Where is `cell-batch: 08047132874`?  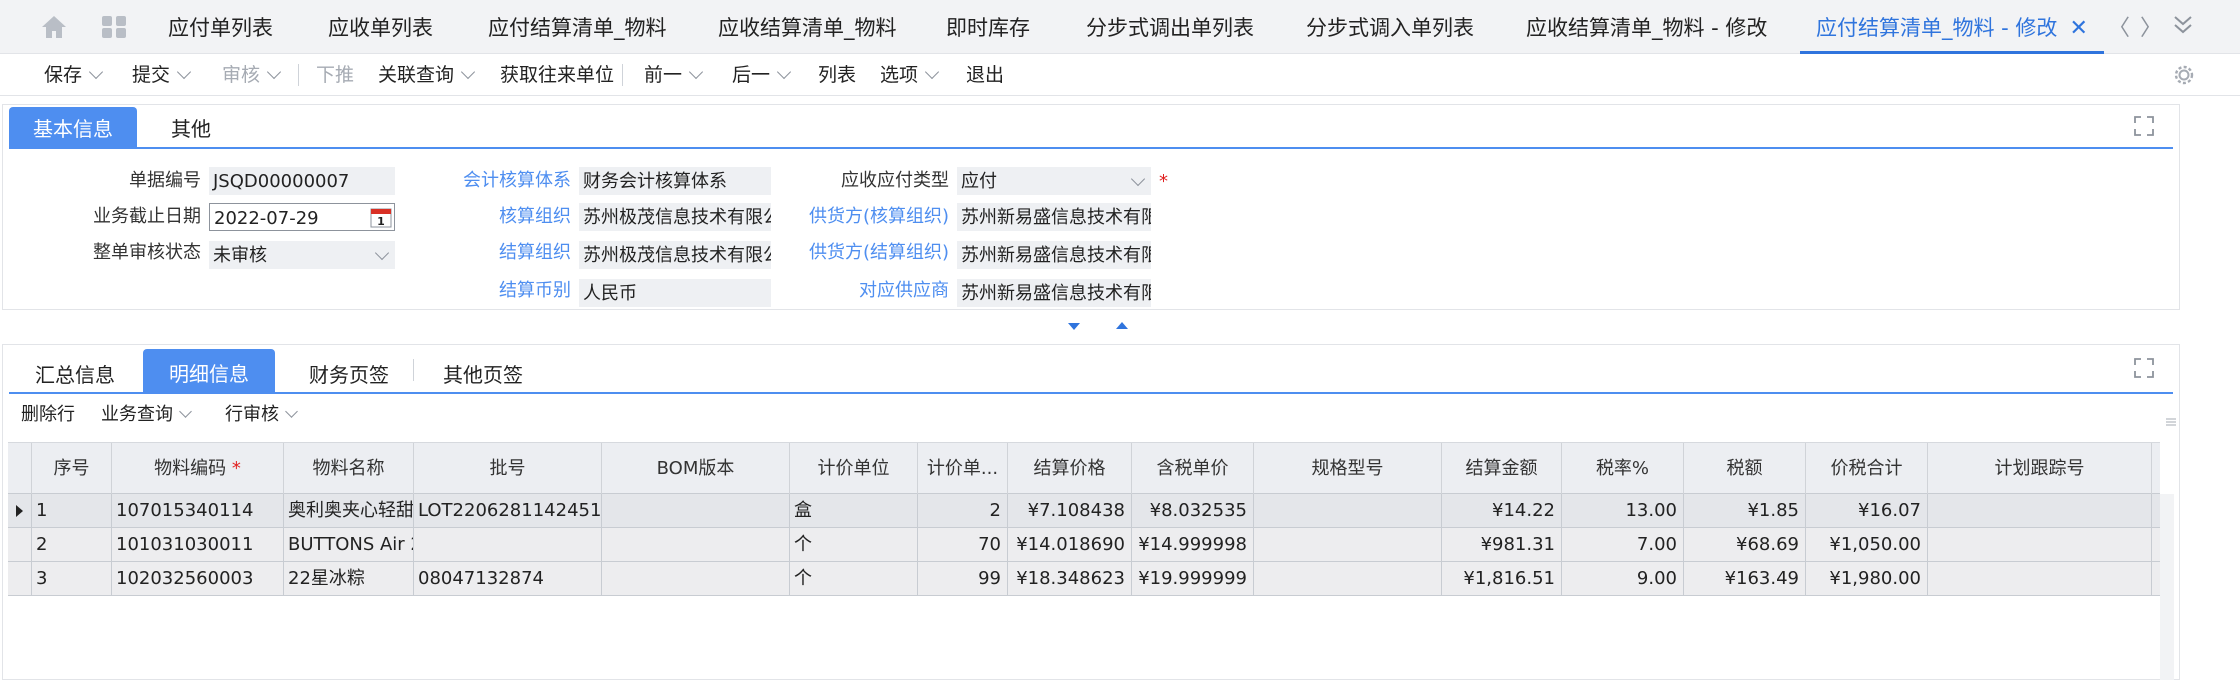 cell-batch: 08047132874 is located at coordinates (508, 579).